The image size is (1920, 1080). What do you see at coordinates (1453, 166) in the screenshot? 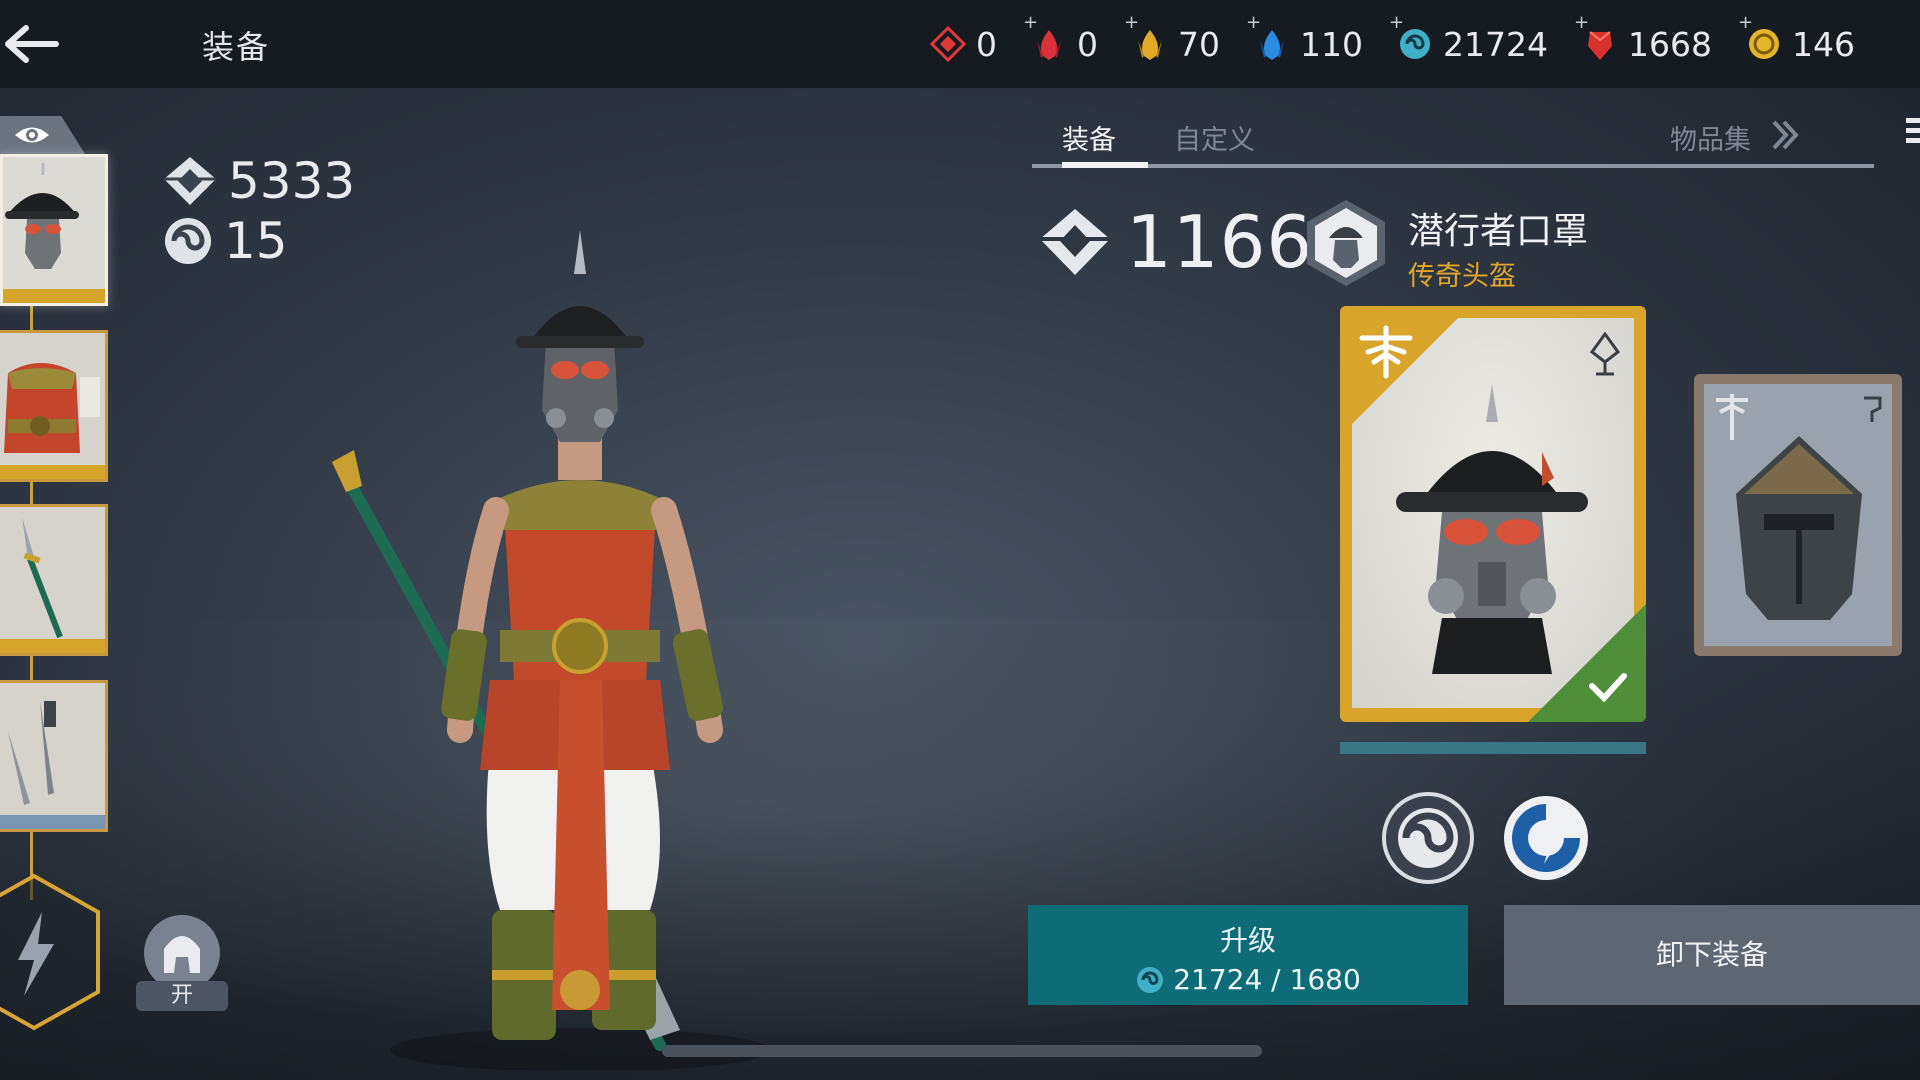
I see `tab-divider` at bounding box center [1453, 166].